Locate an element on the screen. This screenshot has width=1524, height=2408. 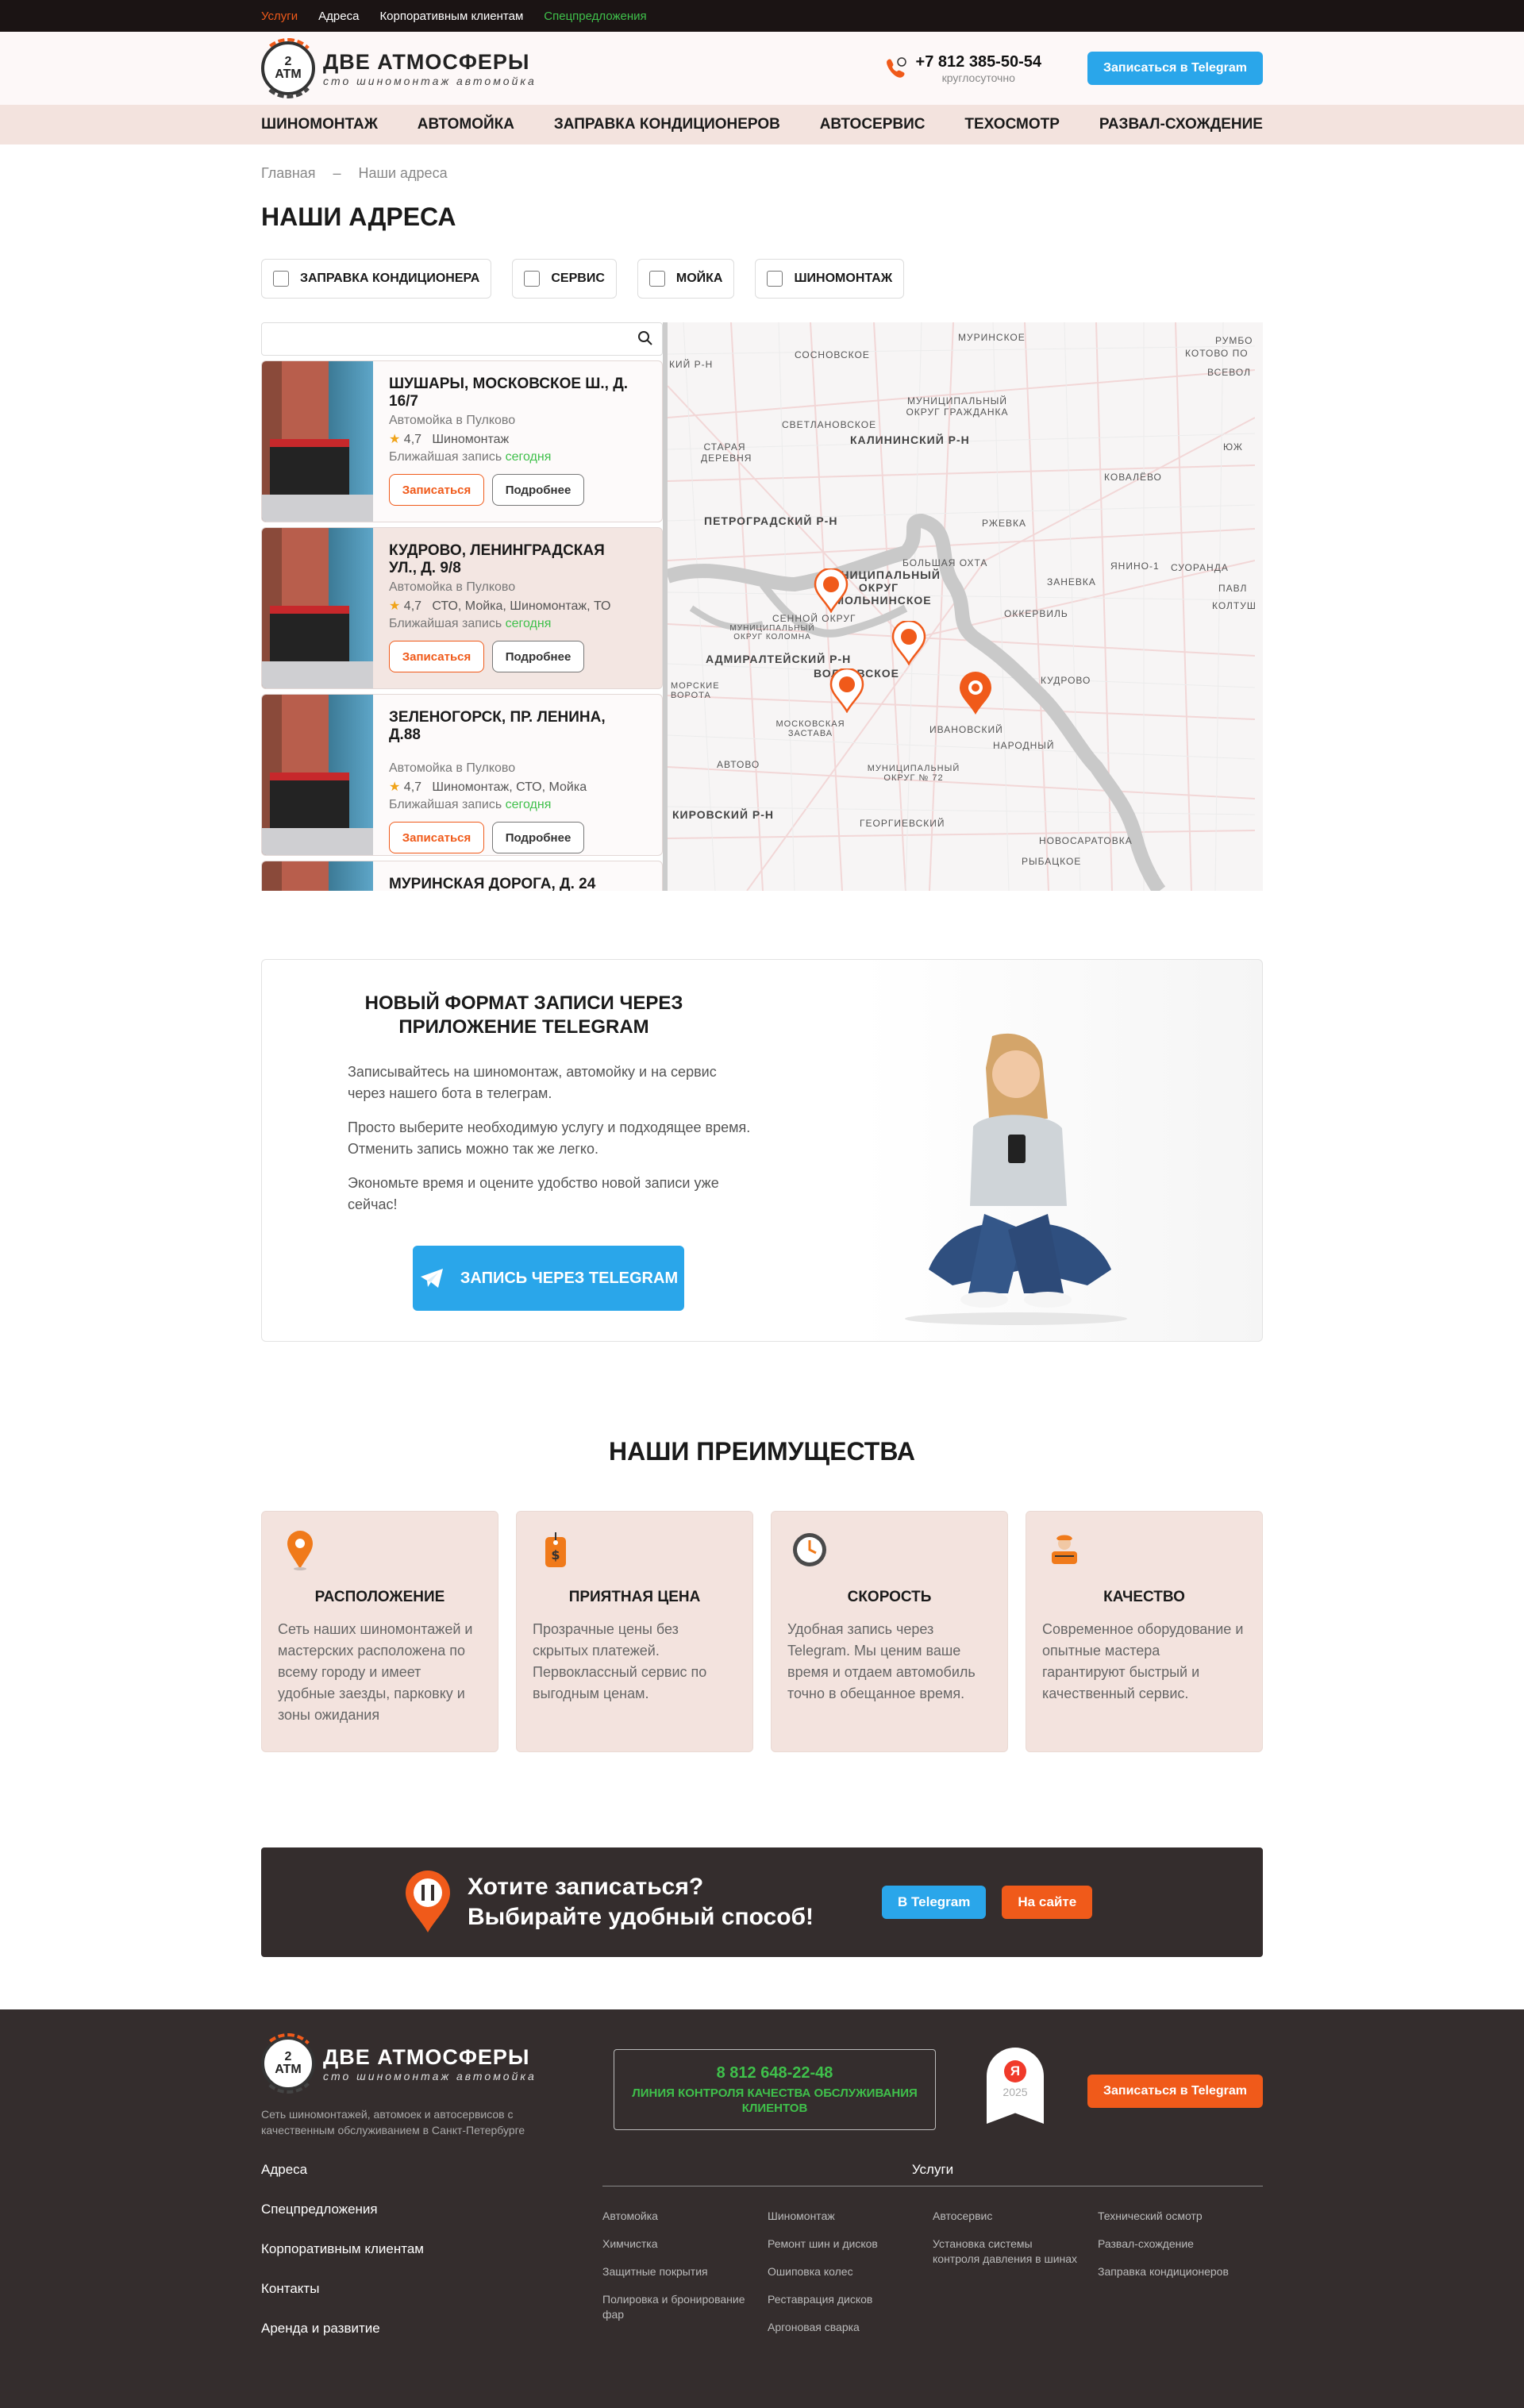
map-label: Суоранда is located at coordinates (1200, 567).